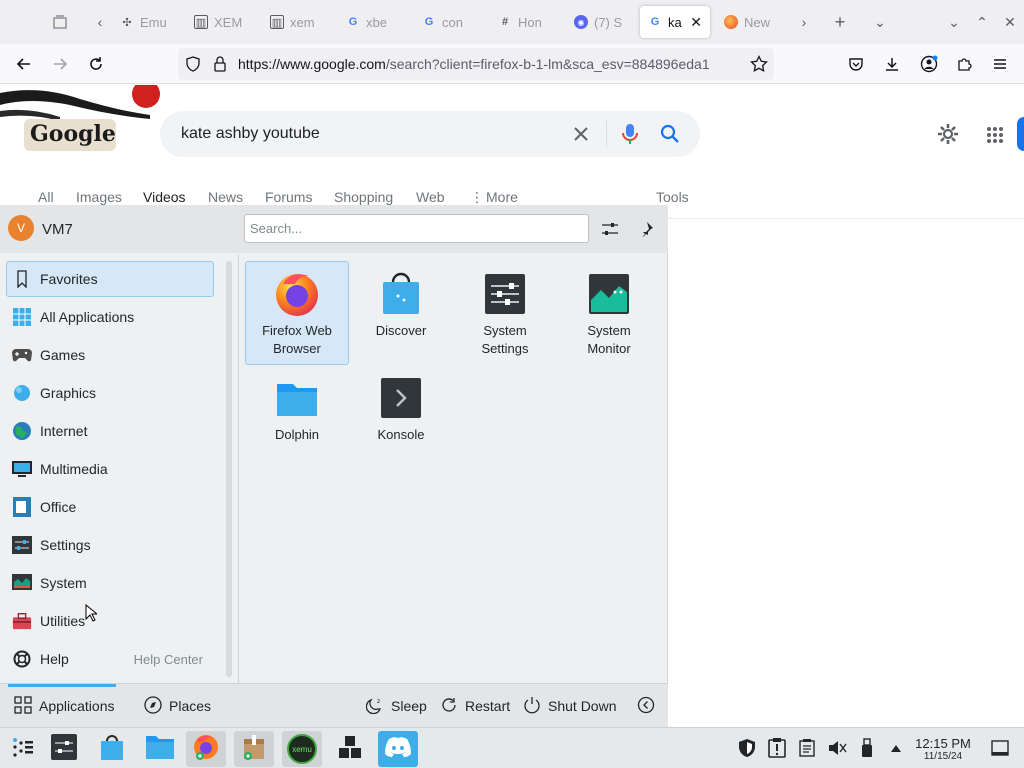  I want to click on tab-discord: ◉ (7) S, so click(603, 22).